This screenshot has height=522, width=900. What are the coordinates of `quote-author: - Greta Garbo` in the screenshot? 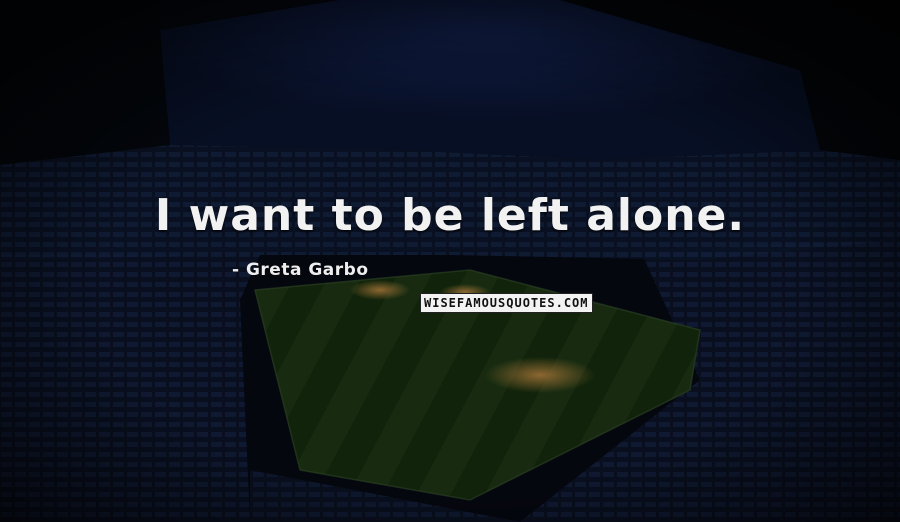 It's located at (300, 270).